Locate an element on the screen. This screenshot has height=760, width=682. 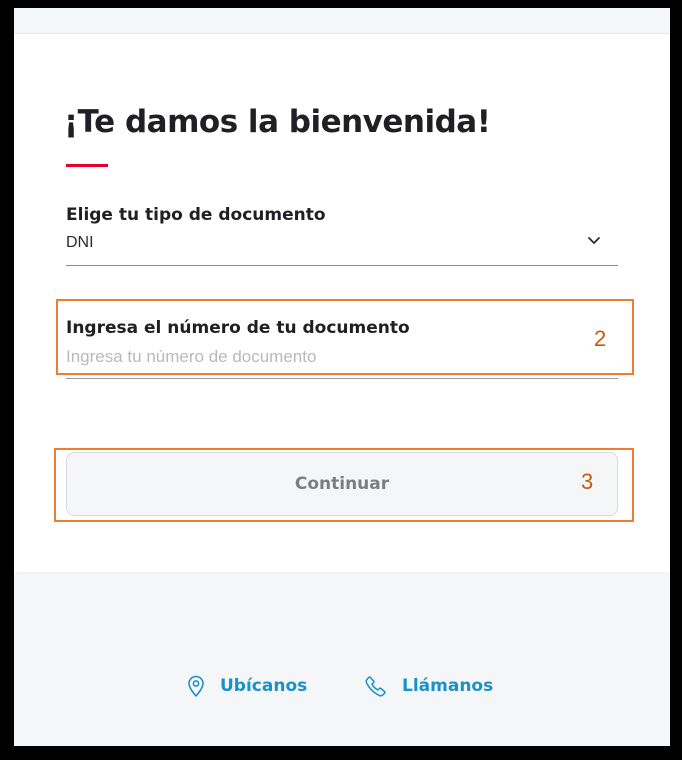
footer-link-ubicanos: Ubícanos is located at coordinates (246, 686).